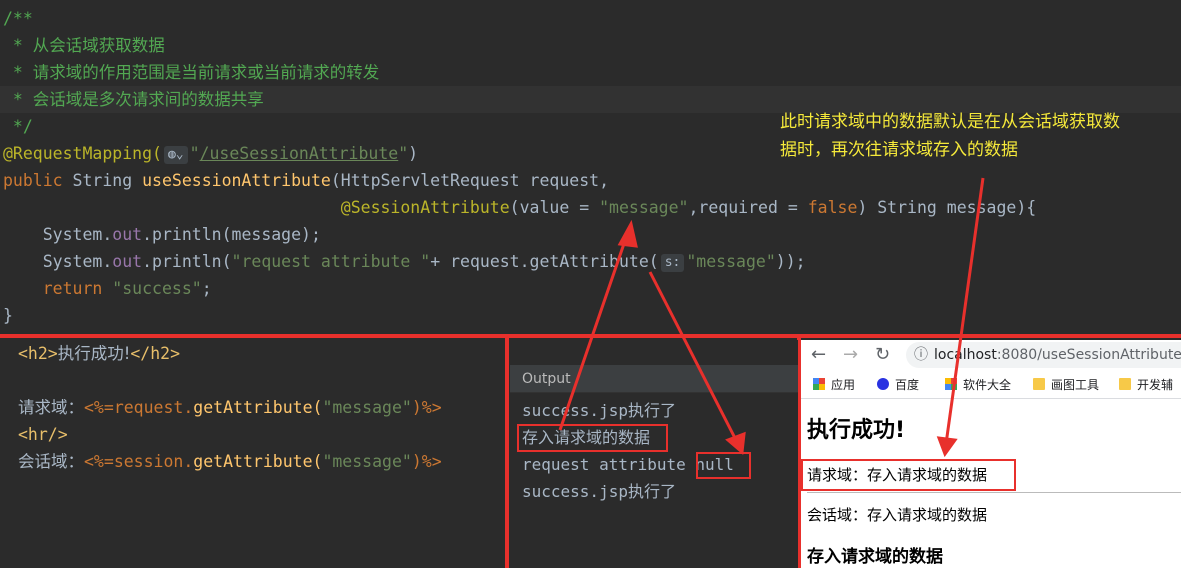 This screenshot has width=1181, height=568. What do you see at coordinates (850, 355) in the screenshot?
I see `forward-arrow-icon: →` at bounding box center [850, 355].